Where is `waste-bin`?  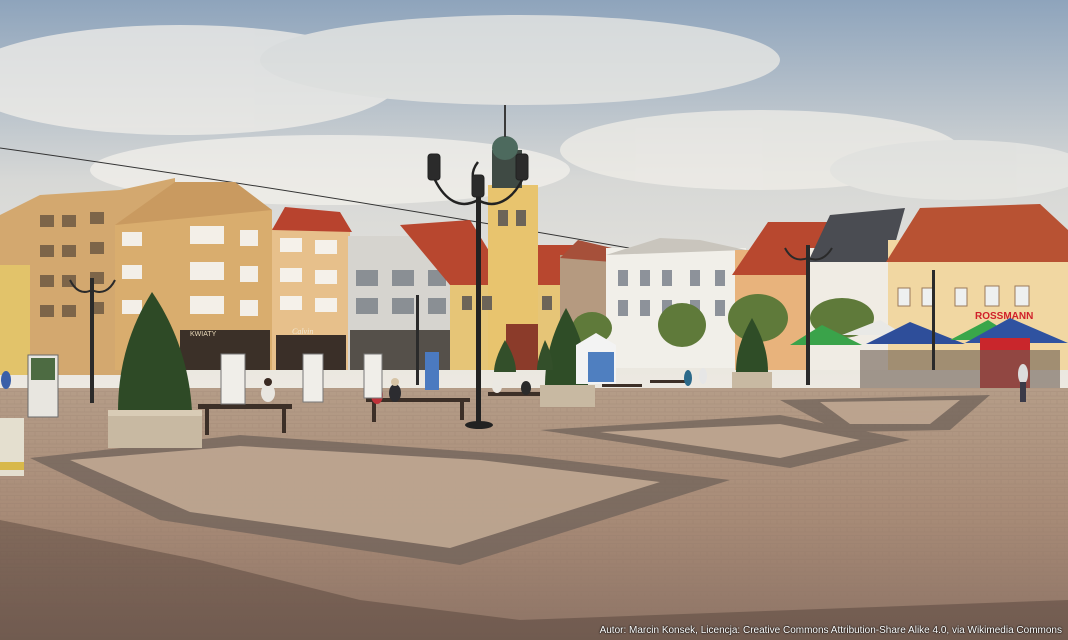 waste-bin is located at coordinates (12, 447).